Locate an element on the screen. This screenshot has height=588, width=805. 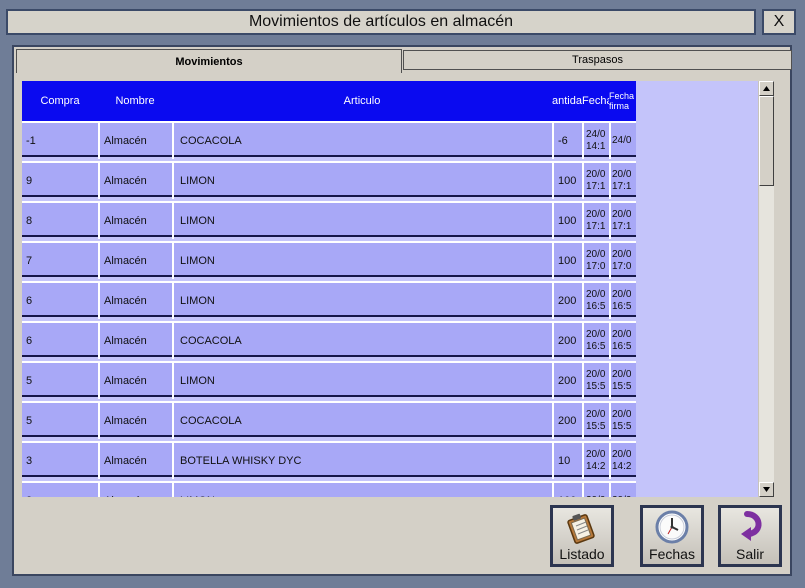
cell-fecha: 20/0 14:2 is located at coordinates (595, 461).